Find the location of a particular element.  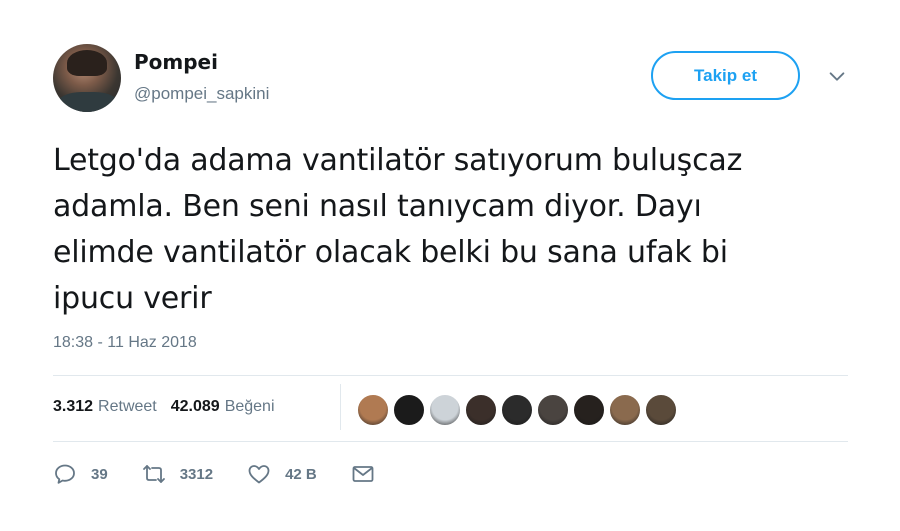

direct-message-button is located at coordinates (363, 474).